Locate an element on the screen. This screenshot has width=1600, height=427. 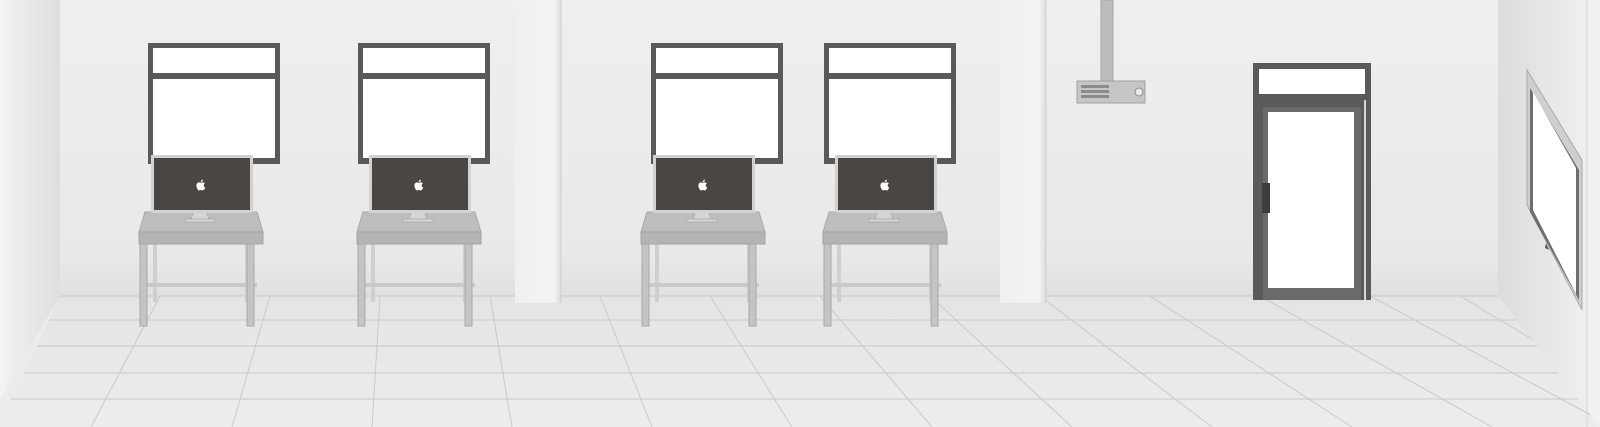
door-handle-icon is located at coordinates (1266, 198).